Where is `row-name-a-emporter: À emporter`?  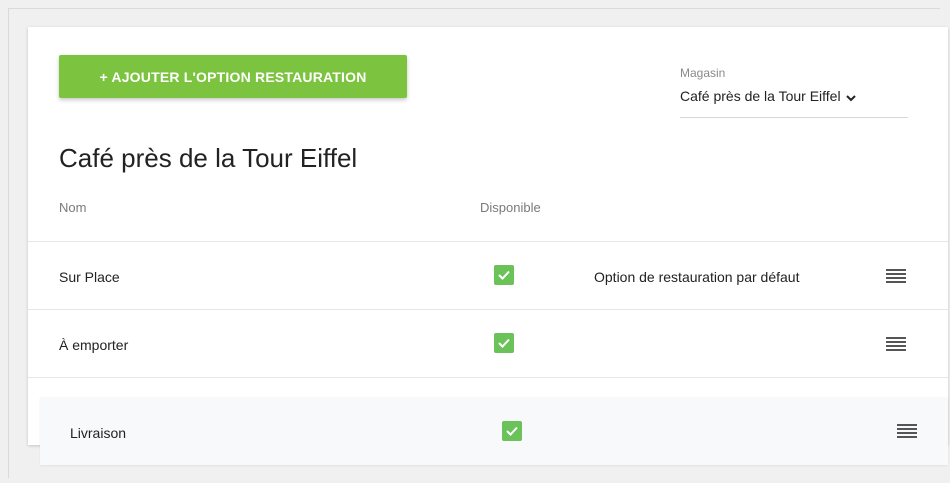 row-name-a-emporter: À emporter is located at coordinates (94, 345).